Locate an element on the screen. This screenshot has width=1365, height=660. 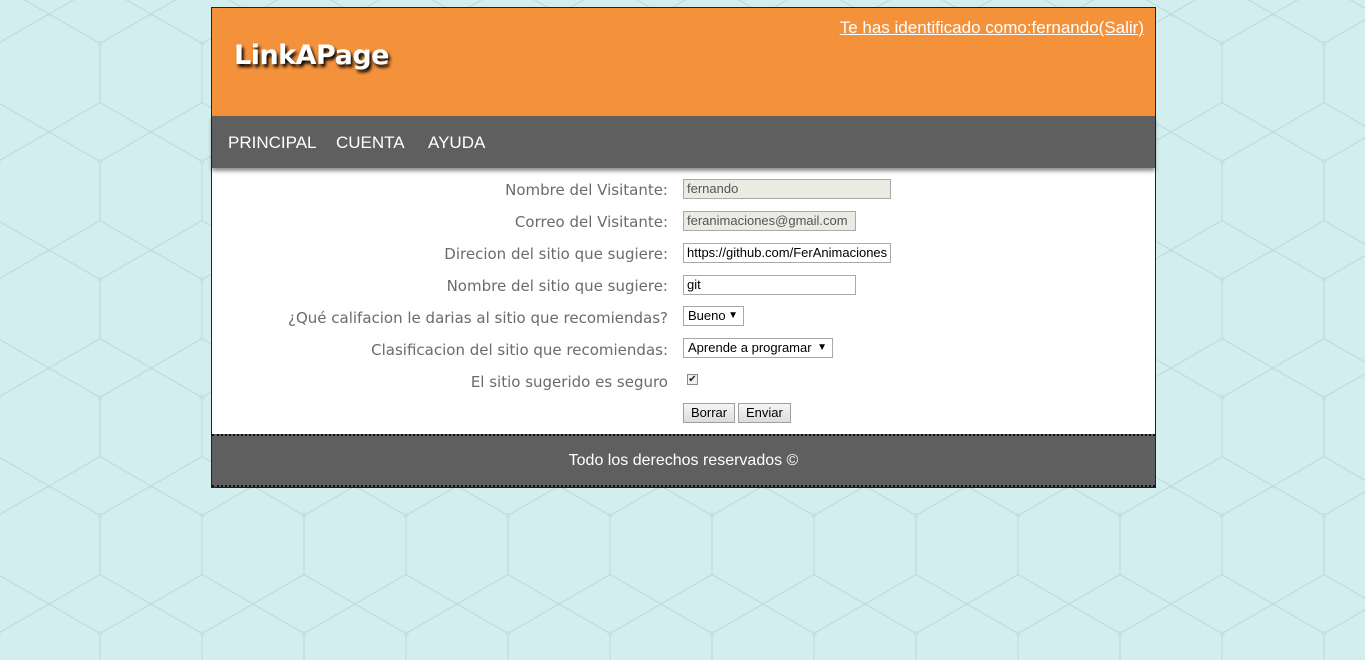
safe-site-label: El sitio sugerido es seguro is located at coordinates (569, 382).